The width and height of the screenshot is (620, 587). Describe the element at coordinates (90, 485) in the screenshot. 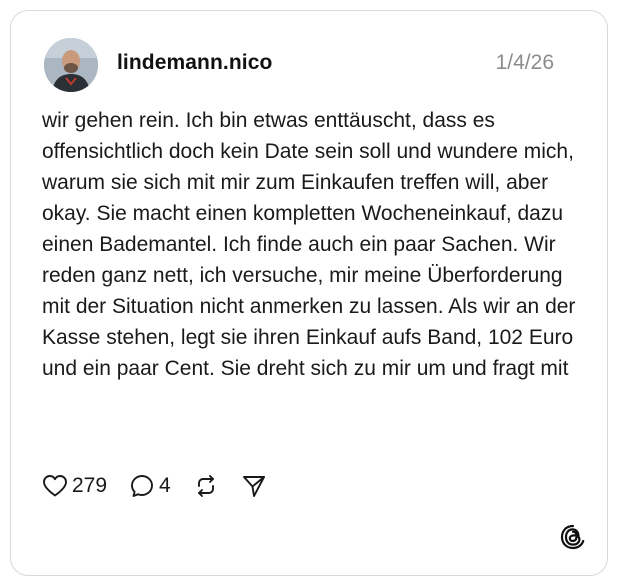

I see `like-count: 279` at that location.